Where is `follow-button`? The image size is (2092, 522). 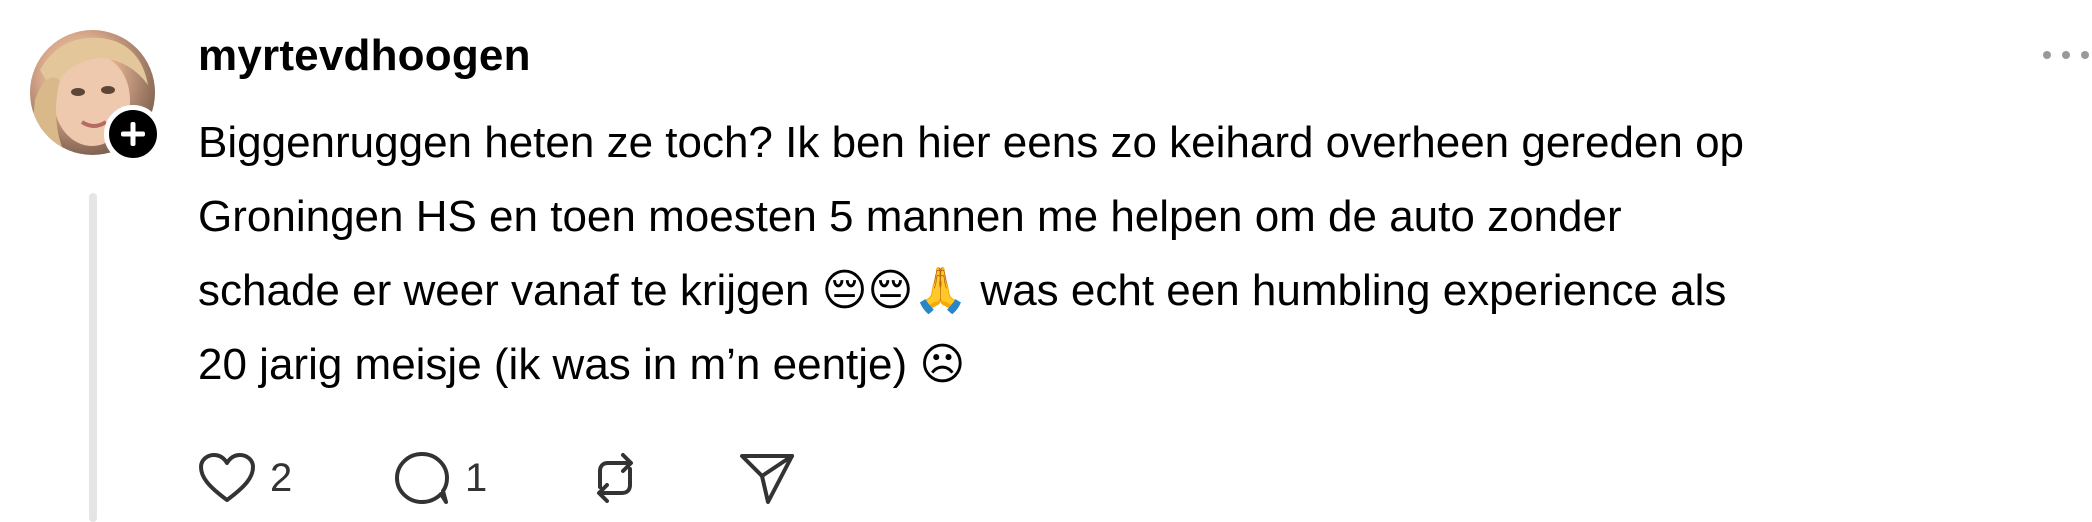
follow-button is located at coordinates (133, 134).